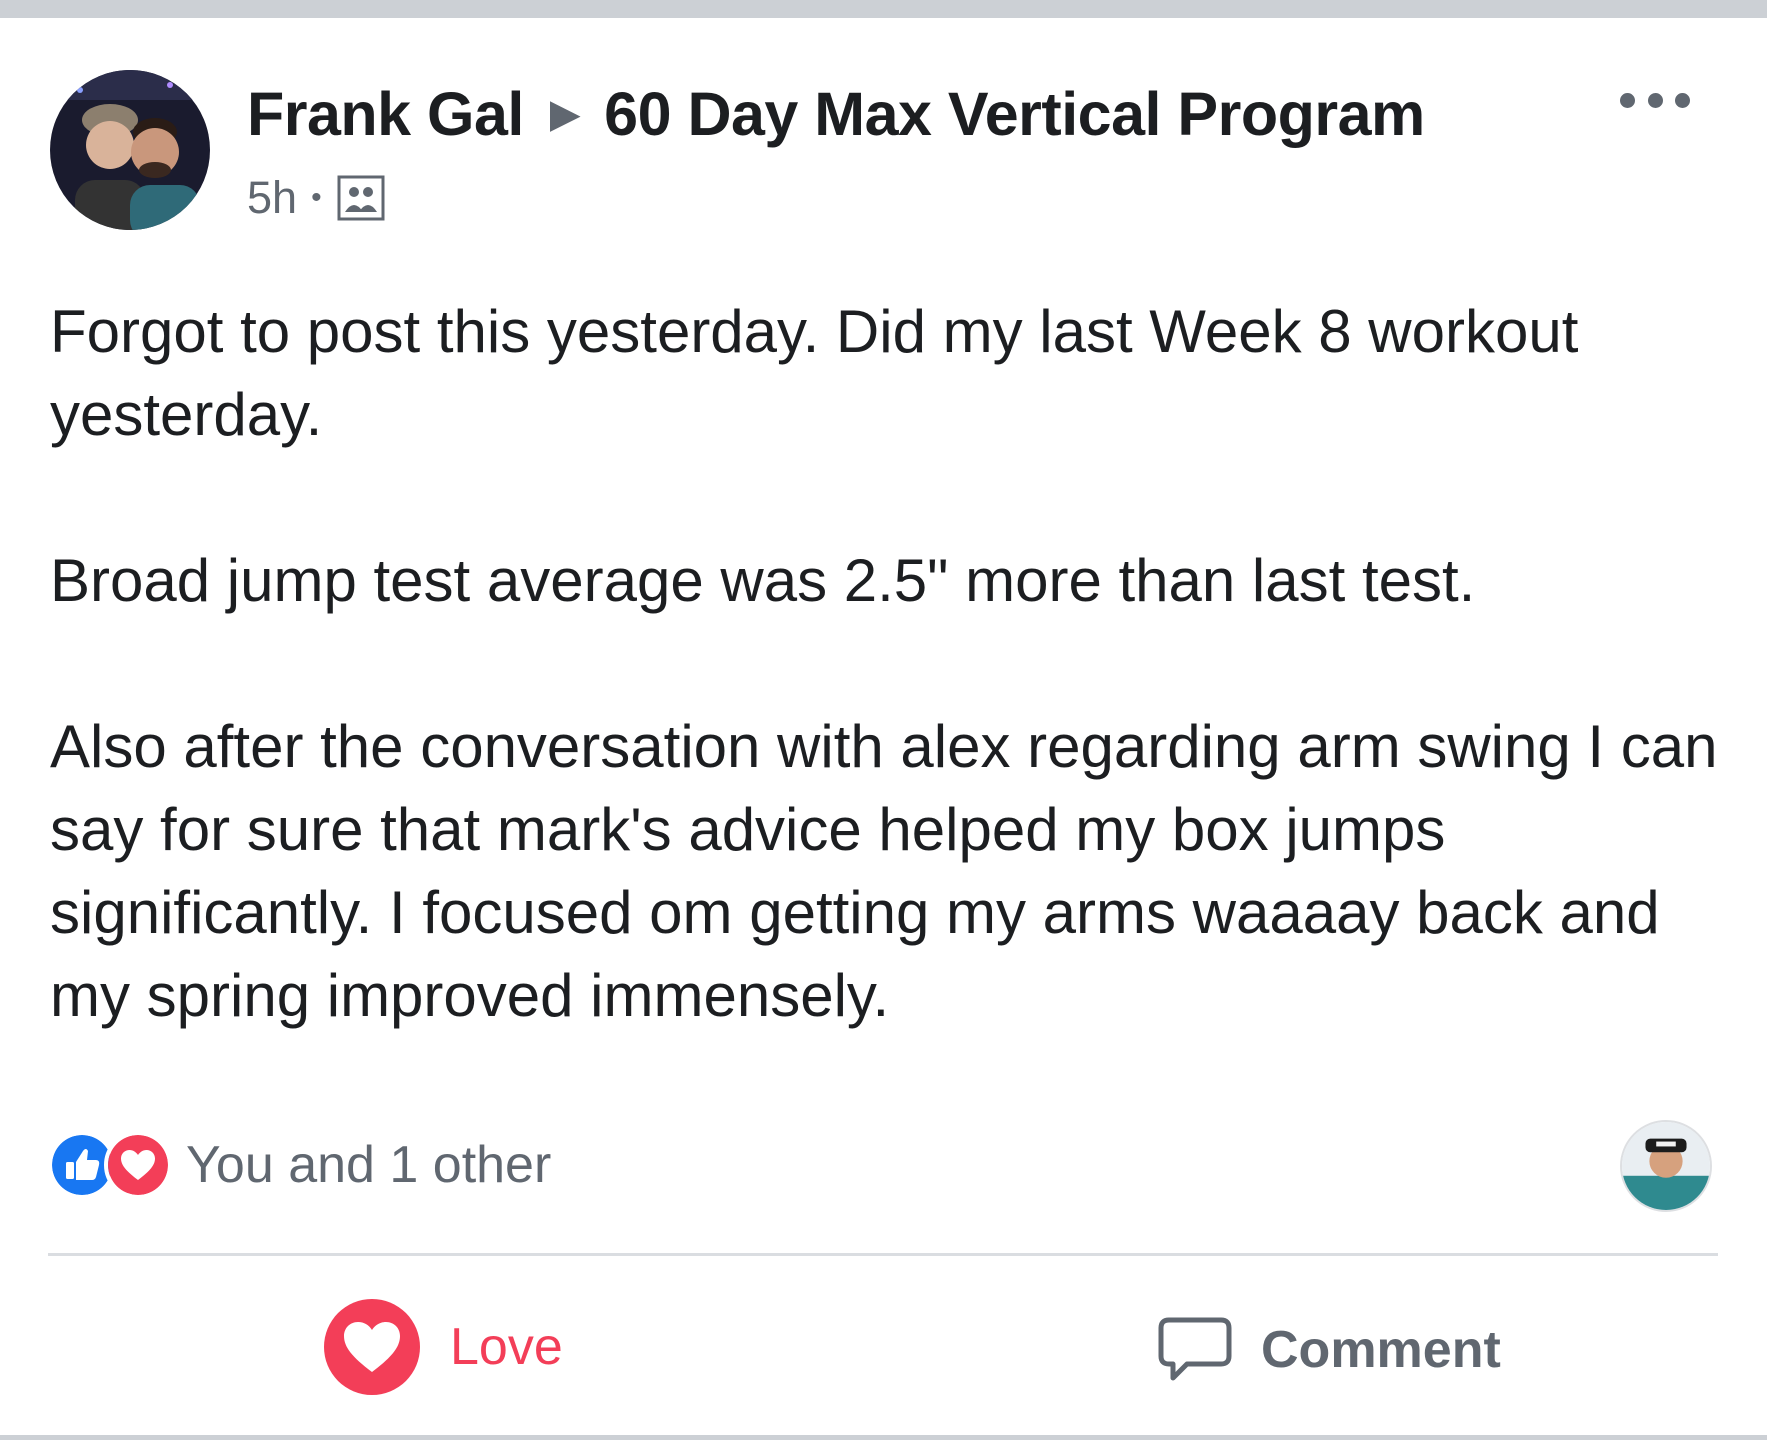  I want to click on author-avatar-image, so click(130, 150).